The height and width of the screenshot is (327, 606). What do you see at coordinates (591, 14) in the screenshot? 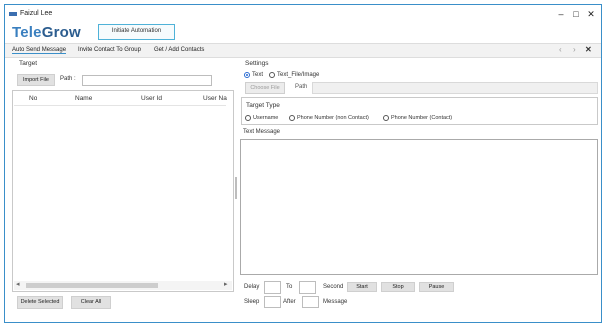
I see `close-button: ✕` at bounding box center [591, 14].